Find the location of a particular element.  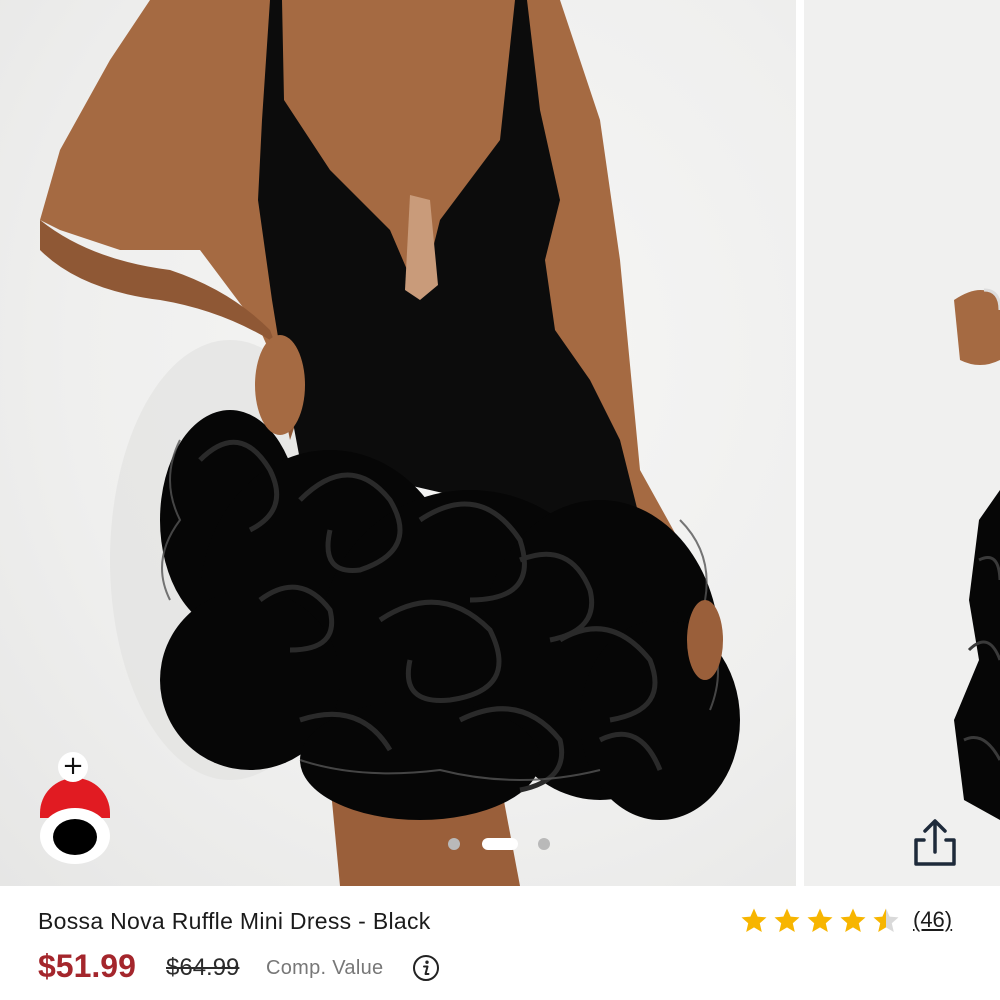

share-icon is located at coordinates (935, 843).